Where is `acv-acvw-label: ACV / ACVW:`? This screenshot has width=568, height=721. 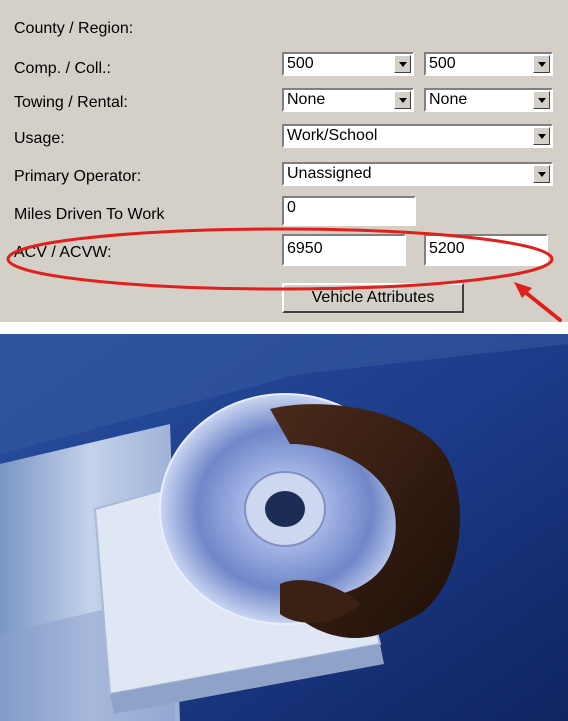
acv-acvw-label: ACV / ACVW: is located at coordinates (63, 252).